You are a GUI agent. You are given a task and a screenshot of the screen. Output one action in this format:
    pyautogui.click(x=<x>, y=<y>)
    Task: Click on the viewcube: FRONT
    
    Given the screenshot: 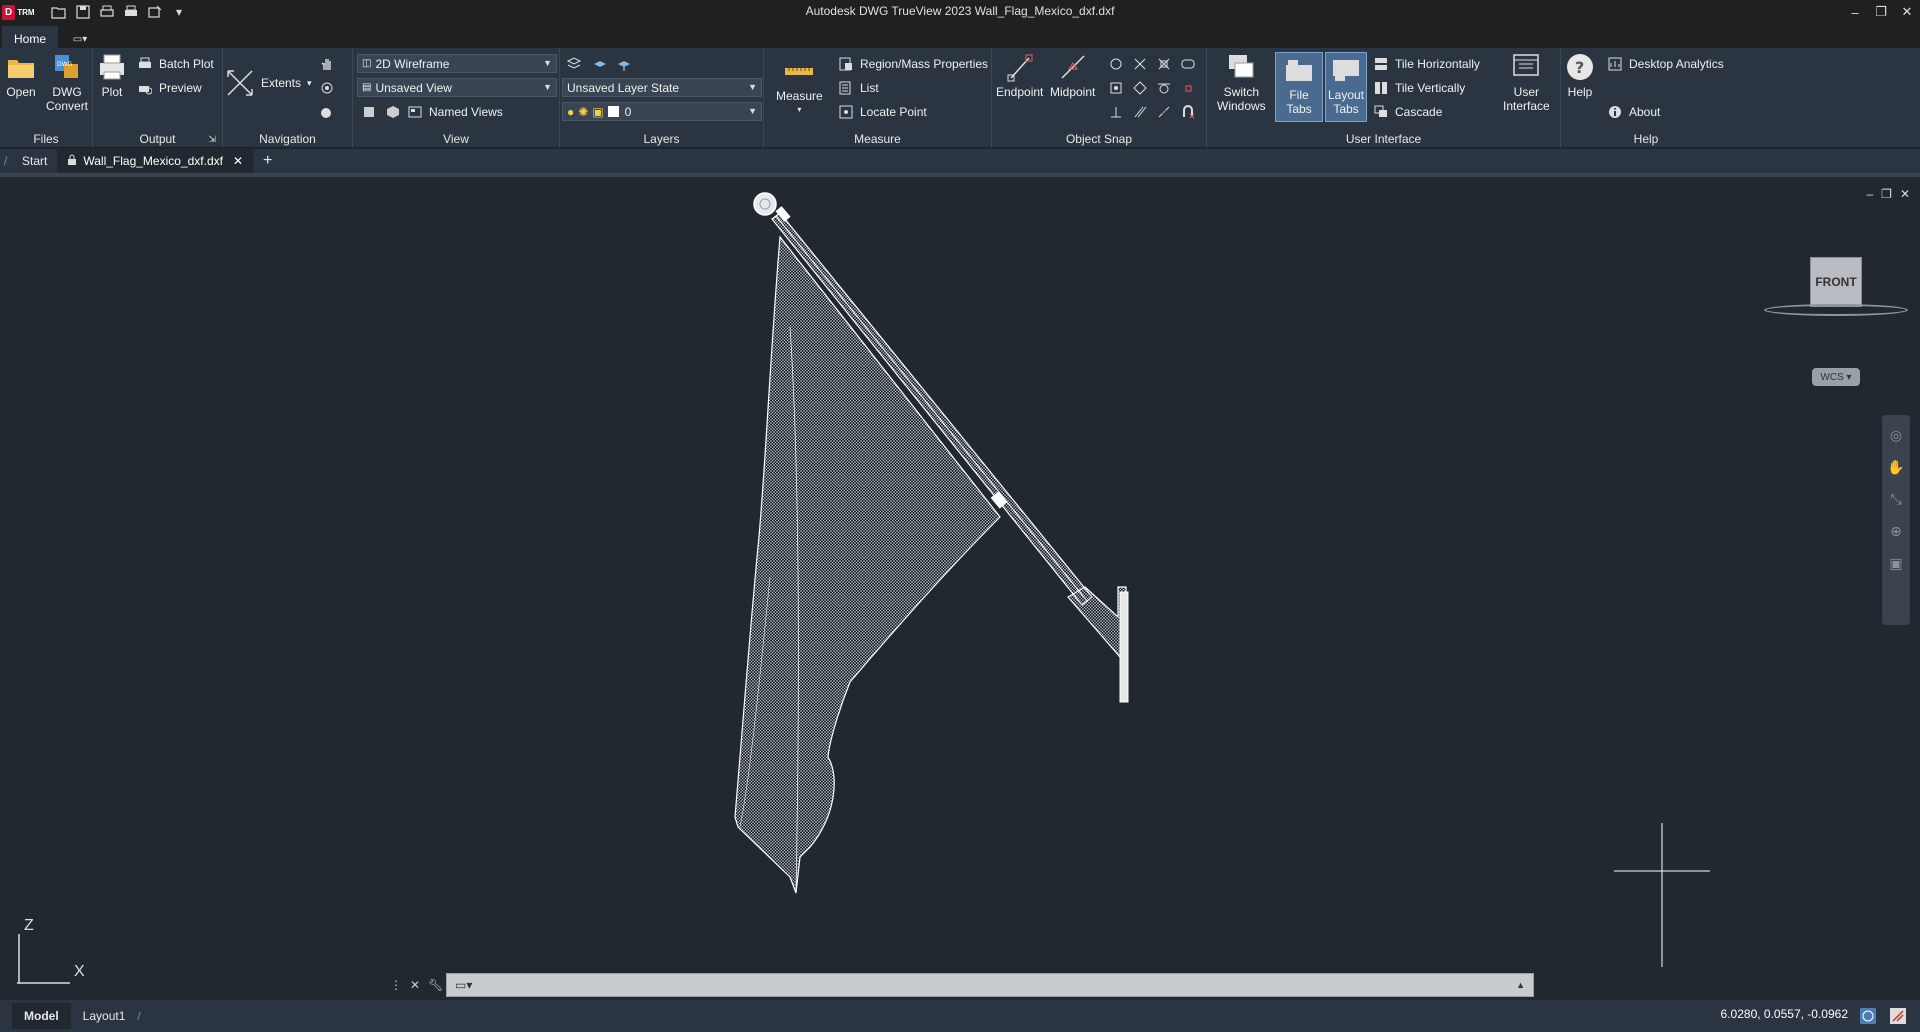 What is the action you would take?
    pyautogui.click(x=1836, y=282)
    